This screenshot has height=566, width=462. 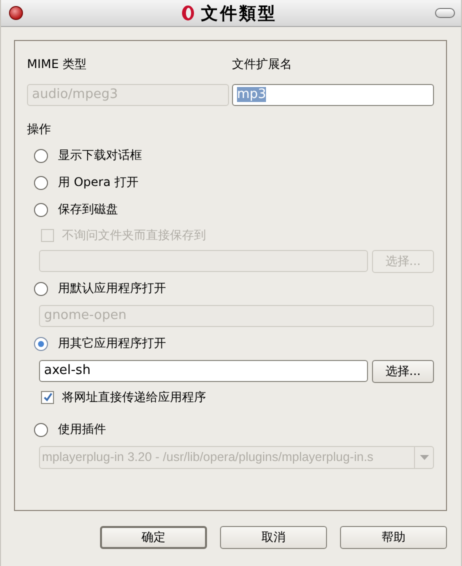 What do you see at coordinates (393, 537) in the screenshot?
I see `dialog-button: 帮助` at bounding box center [393, 537].